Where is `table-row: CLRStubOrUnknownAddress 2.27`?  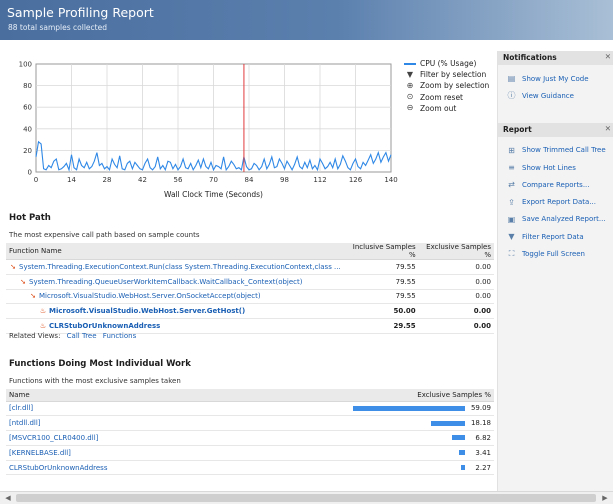
table-row: CLRStubOrUnknownAddress 2.27 is located at coordinates (250, 468).